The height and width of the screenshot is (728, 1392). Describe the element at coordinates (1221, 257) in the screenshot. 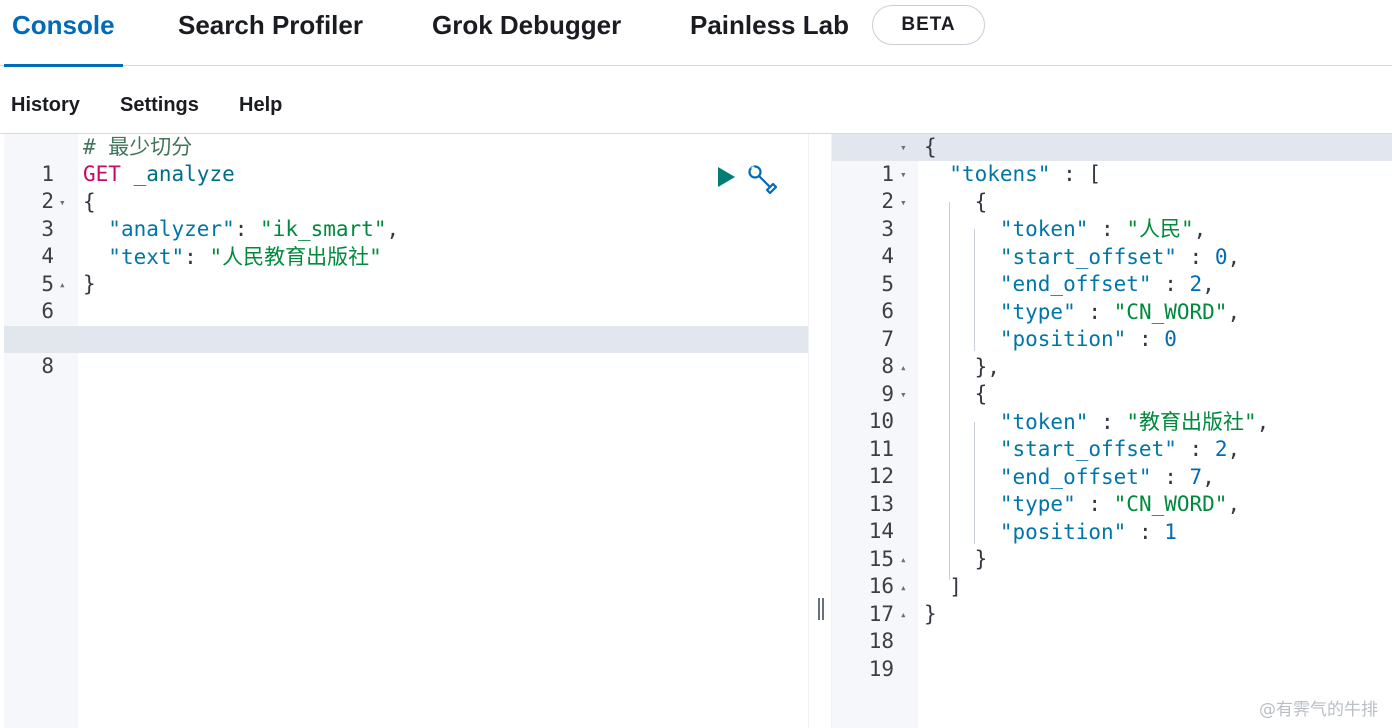

I see `start-offset-value: 0` at that location.